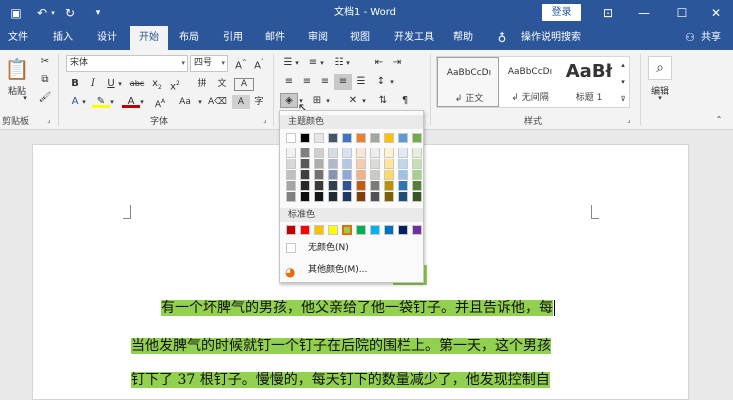 This screenshot has width=733, height=400. Describe the element at coordinates (348, 63) in the screenshot. I see `multilevel-dropdown-icon: ▾` at that location.